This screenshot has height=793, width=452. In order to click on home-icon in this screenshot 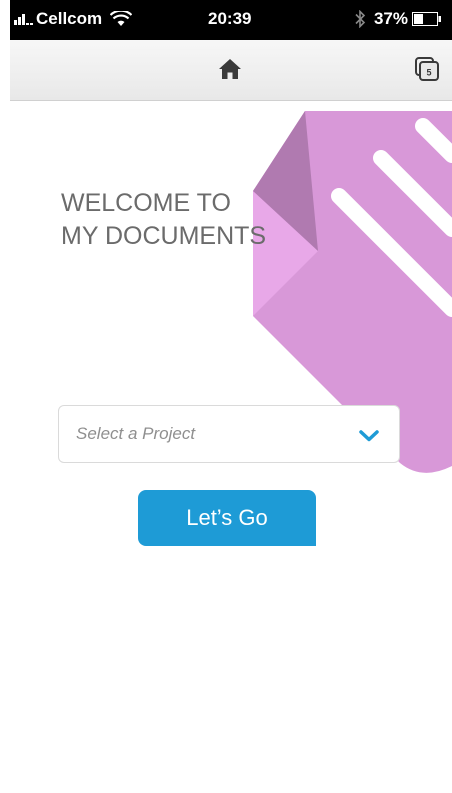, I will do `click(230, 69)`.